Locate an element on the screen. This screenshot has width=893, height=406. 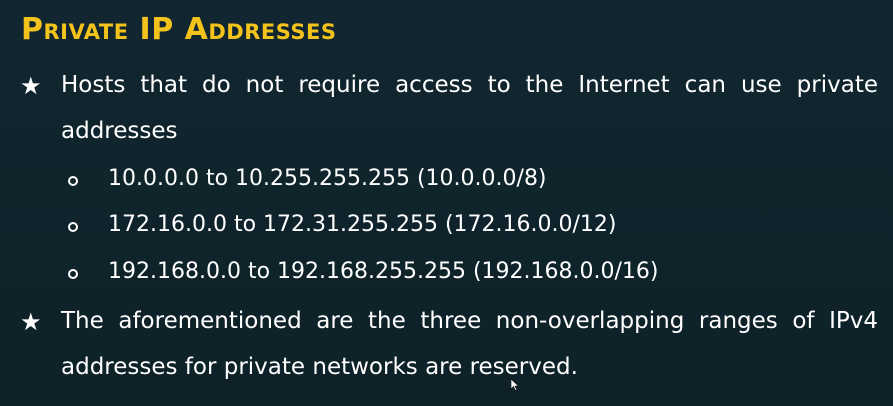
slide-title: Private IP Addresses is located at coordinates (179, 29).